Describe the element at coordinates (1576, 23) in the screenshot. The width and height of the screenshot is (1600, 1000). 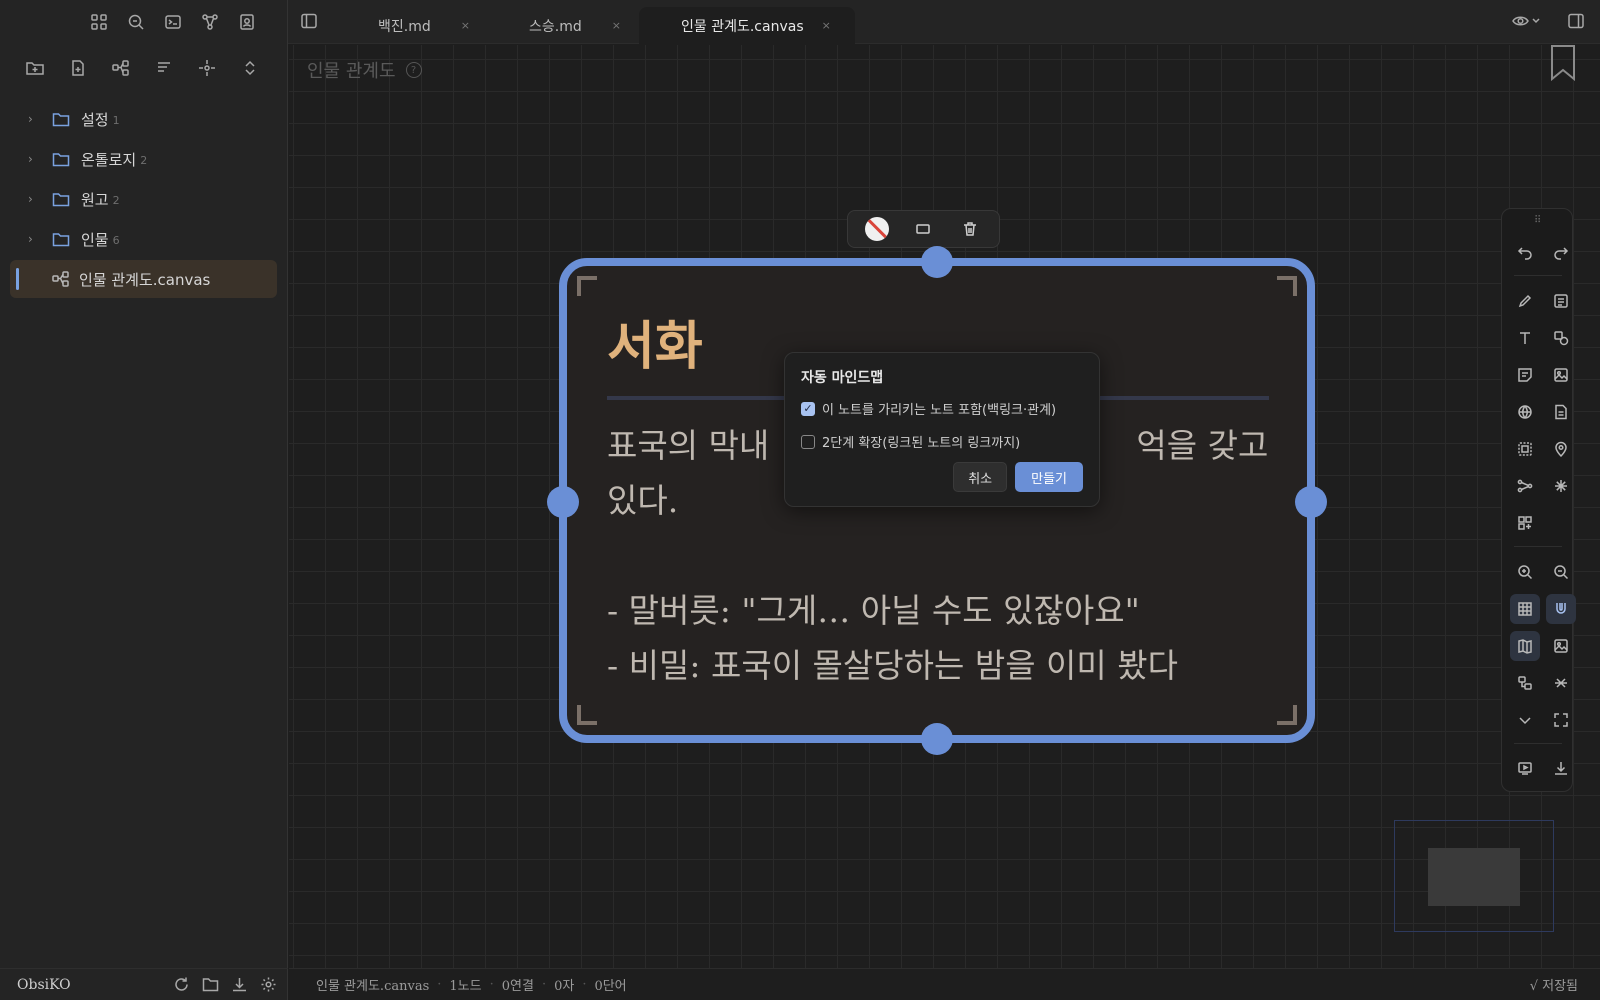
I see `right-sidebar-toggle-icon` at that location.